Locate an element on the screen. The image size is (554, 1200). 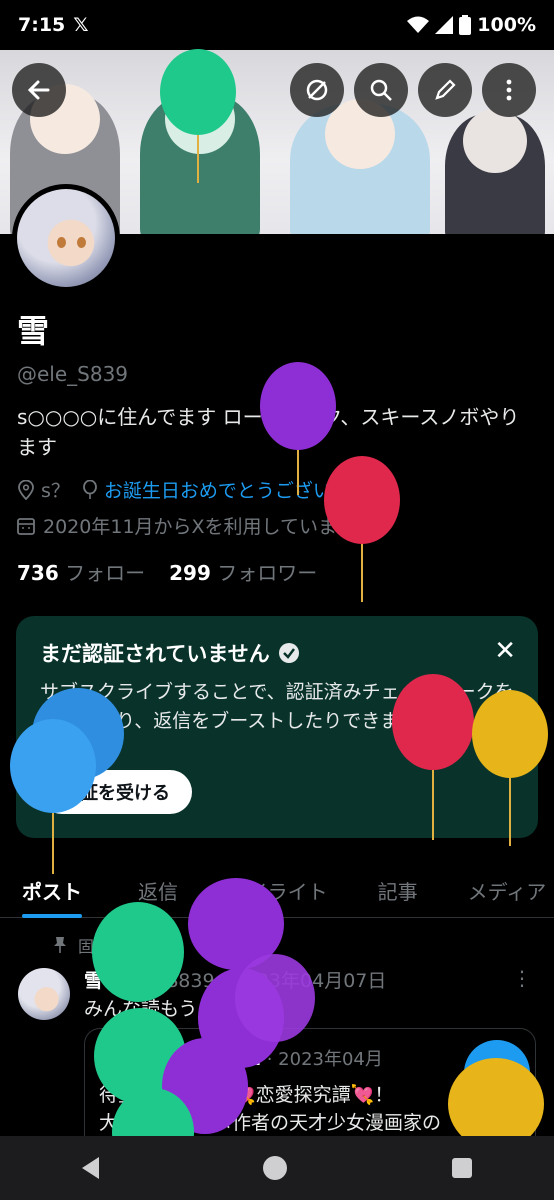
system-nav-bar is located at coordinates (277, 1168).